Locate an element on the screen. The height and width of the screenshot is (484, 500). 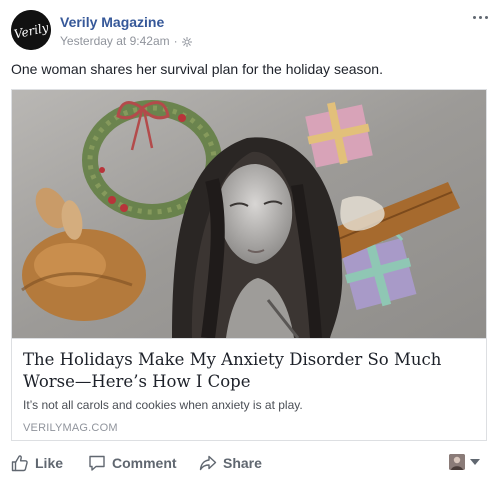
caret-down-icon is located at coordinates (475, 462).